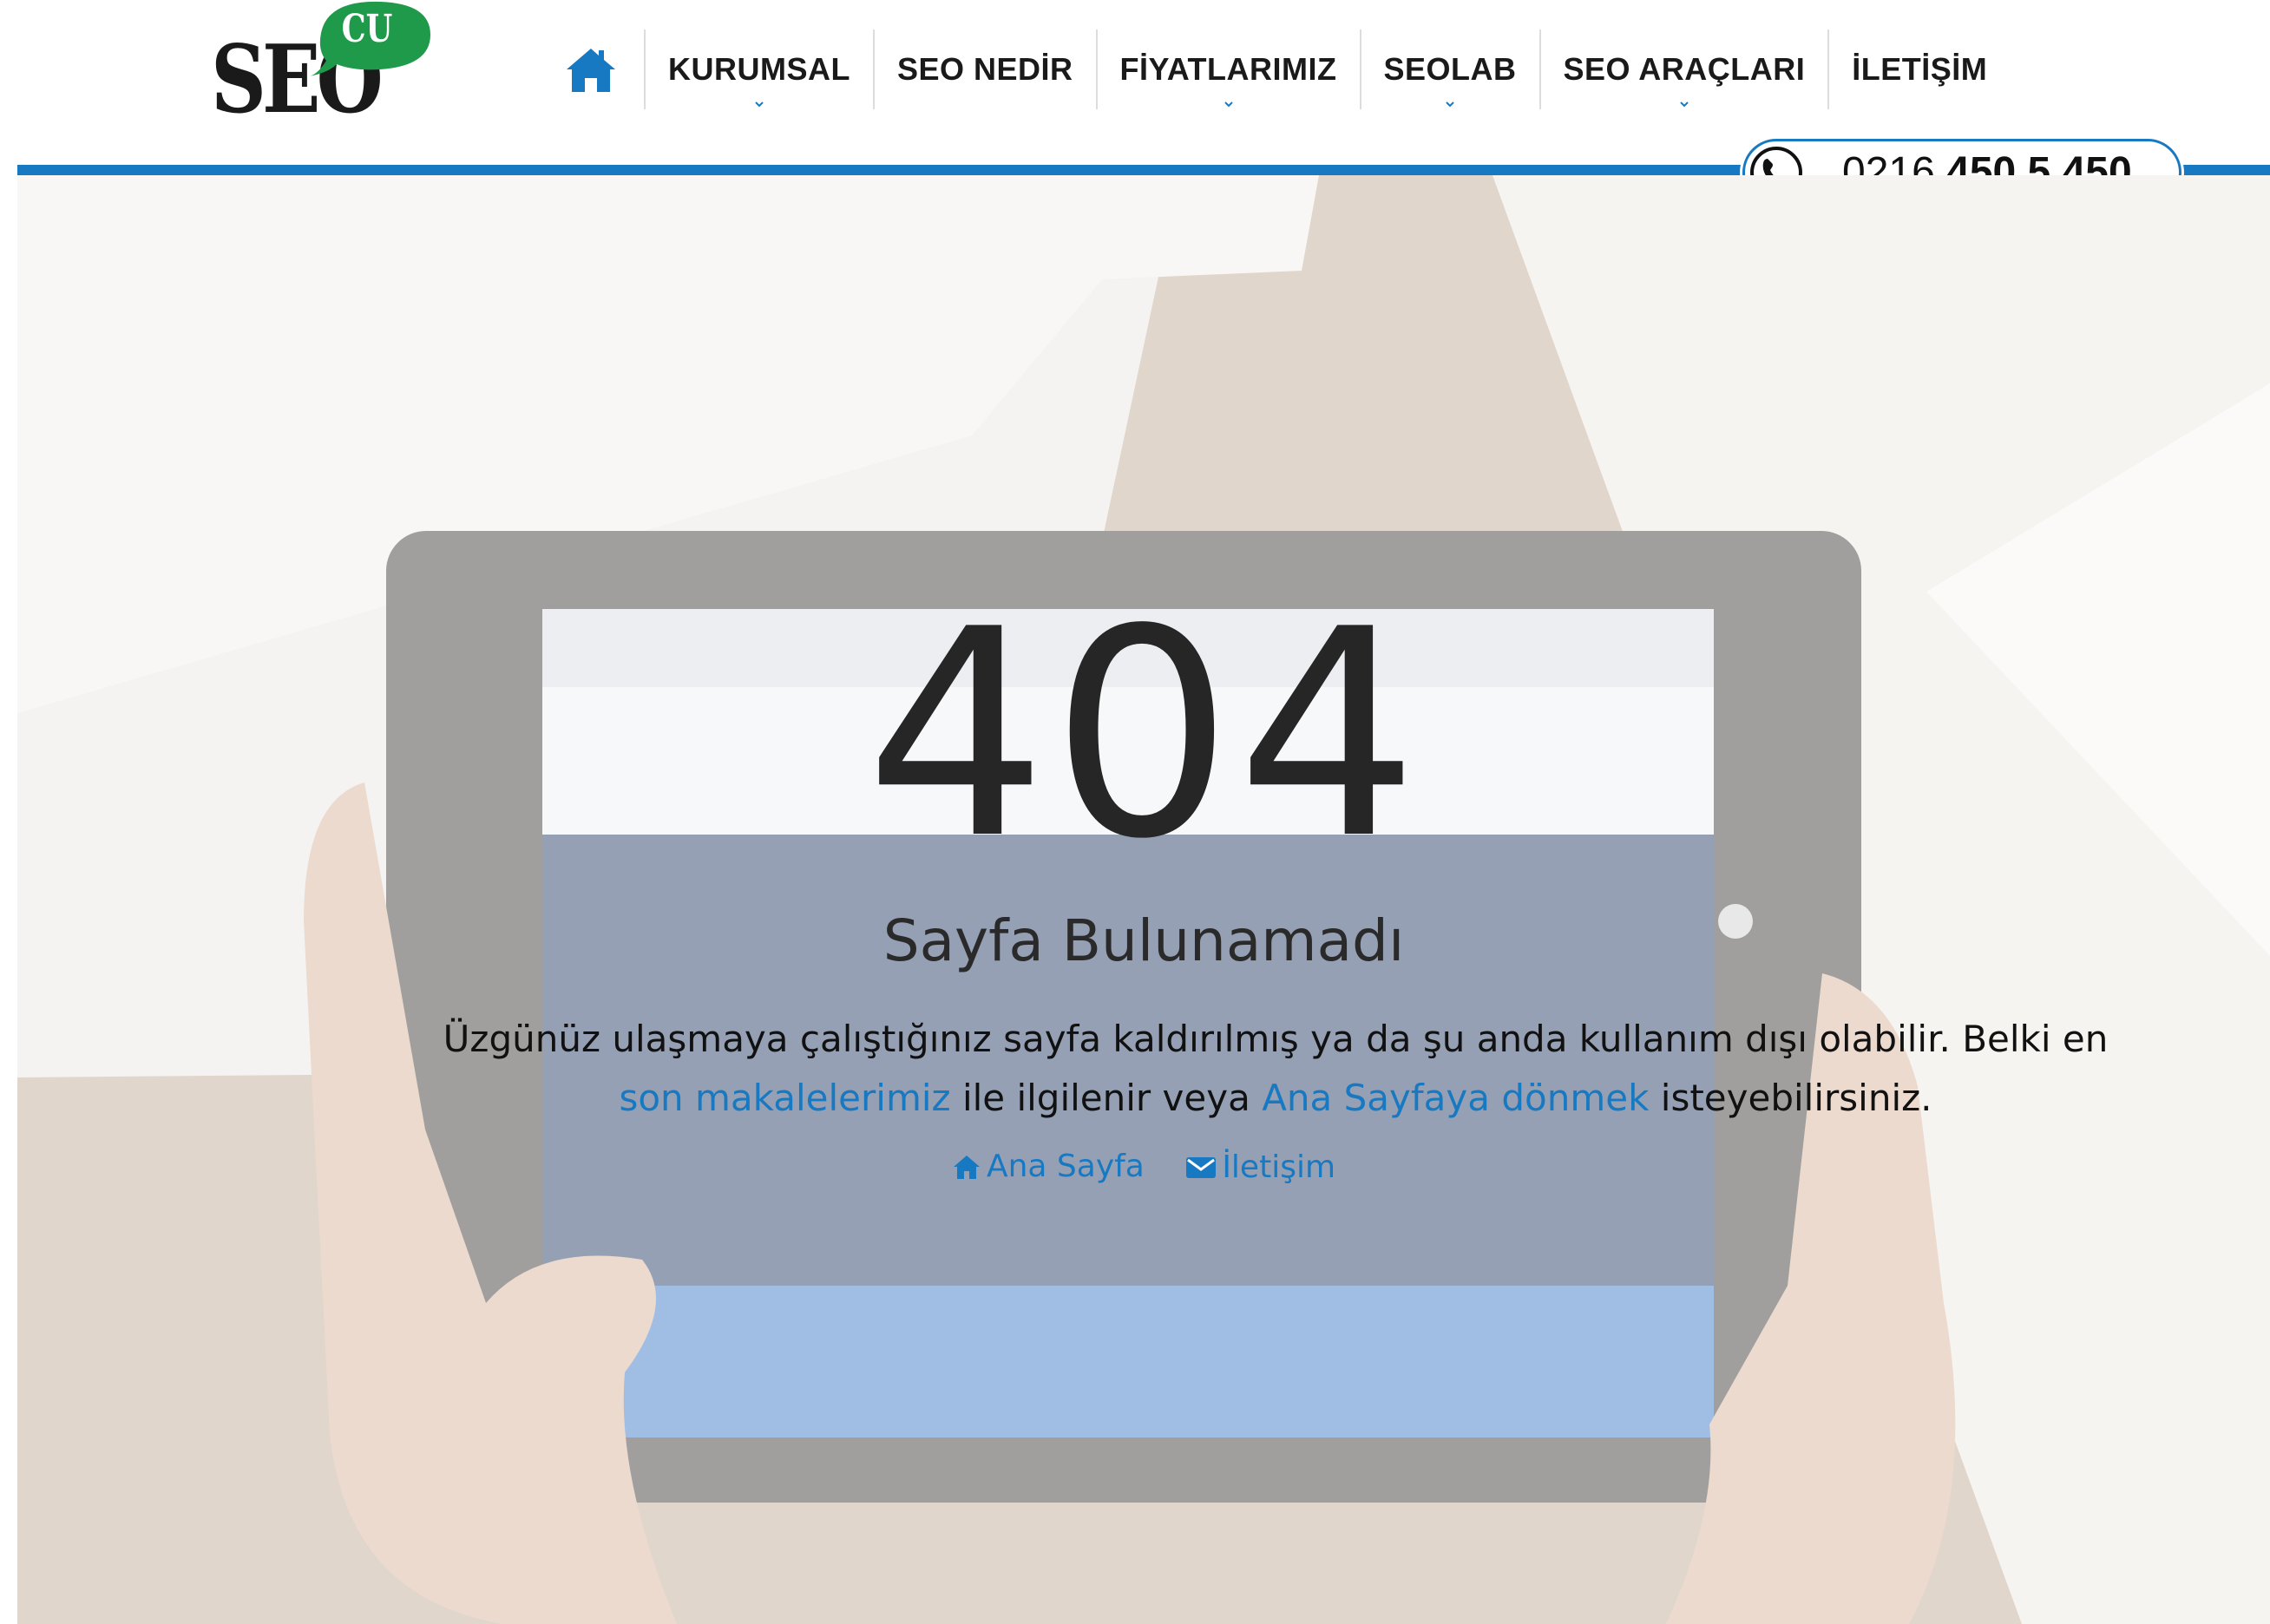 This screenshot has width=2270, height=1624. Describe the element at coordinates (1105, 1098) in the screenshot. I see `error-message-text: ile ilgilenir veya` at that location.